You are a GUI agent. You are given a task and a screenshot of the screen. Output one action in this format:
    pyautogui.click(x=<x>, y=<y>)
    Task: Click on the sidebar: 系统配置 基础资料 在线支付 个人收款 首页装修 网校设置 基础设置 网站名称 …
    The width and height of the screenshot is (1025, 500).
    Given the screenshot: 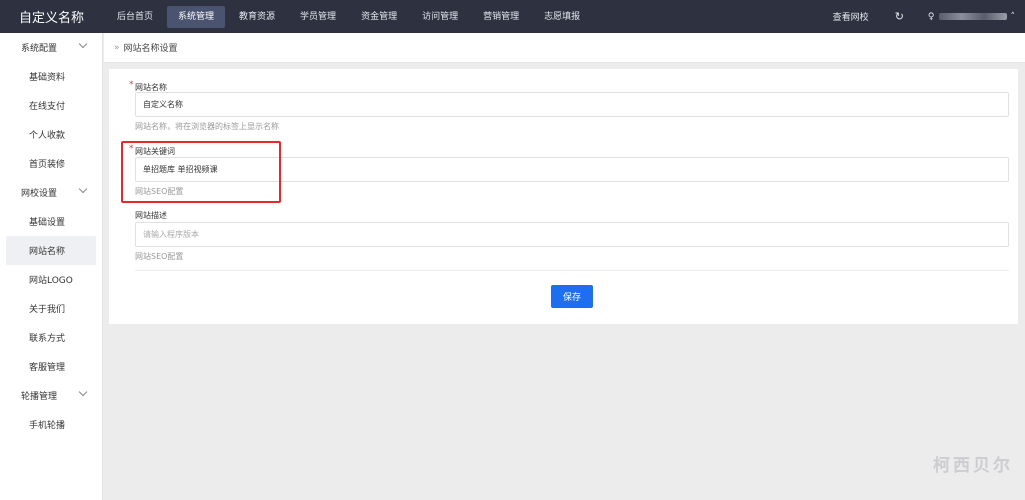 What is the action you would take?
    pyautogui.click(x=51, y=266)
    